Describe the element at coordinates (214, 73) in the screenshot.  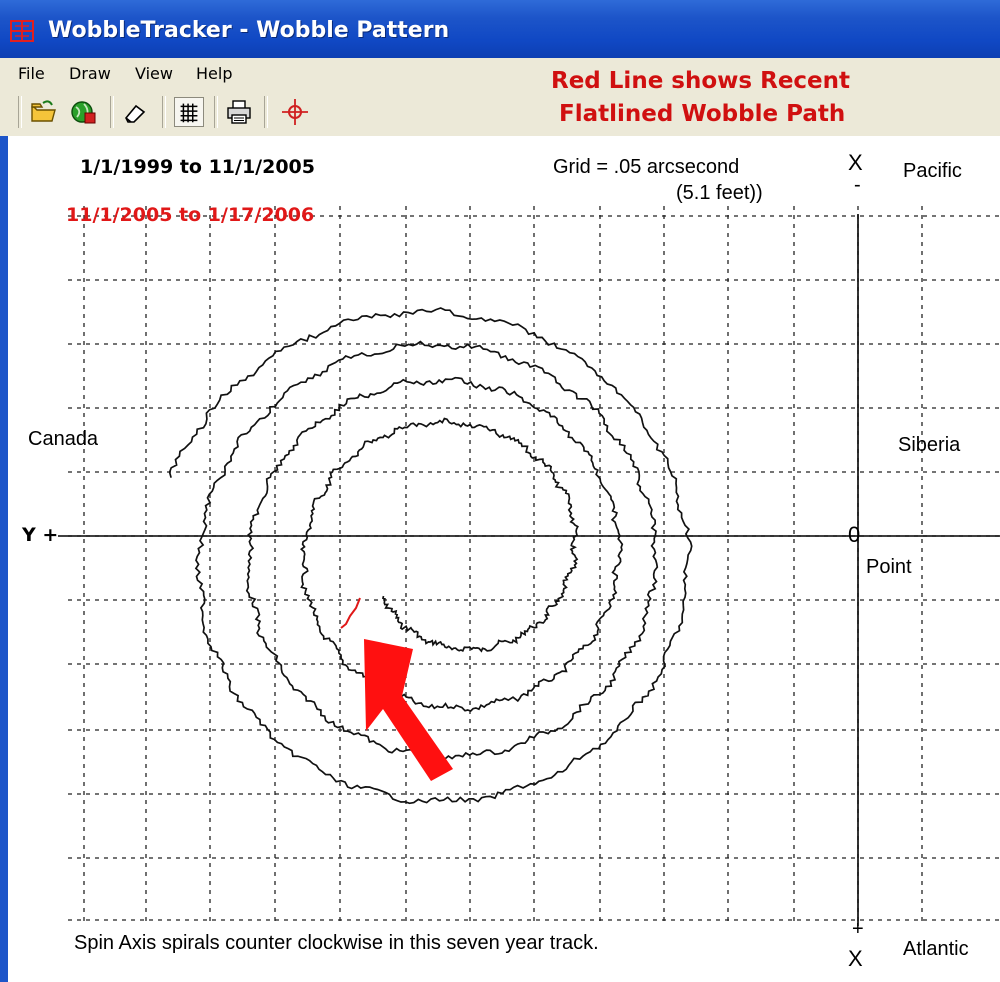
I see `menu-help: Help` at that location.